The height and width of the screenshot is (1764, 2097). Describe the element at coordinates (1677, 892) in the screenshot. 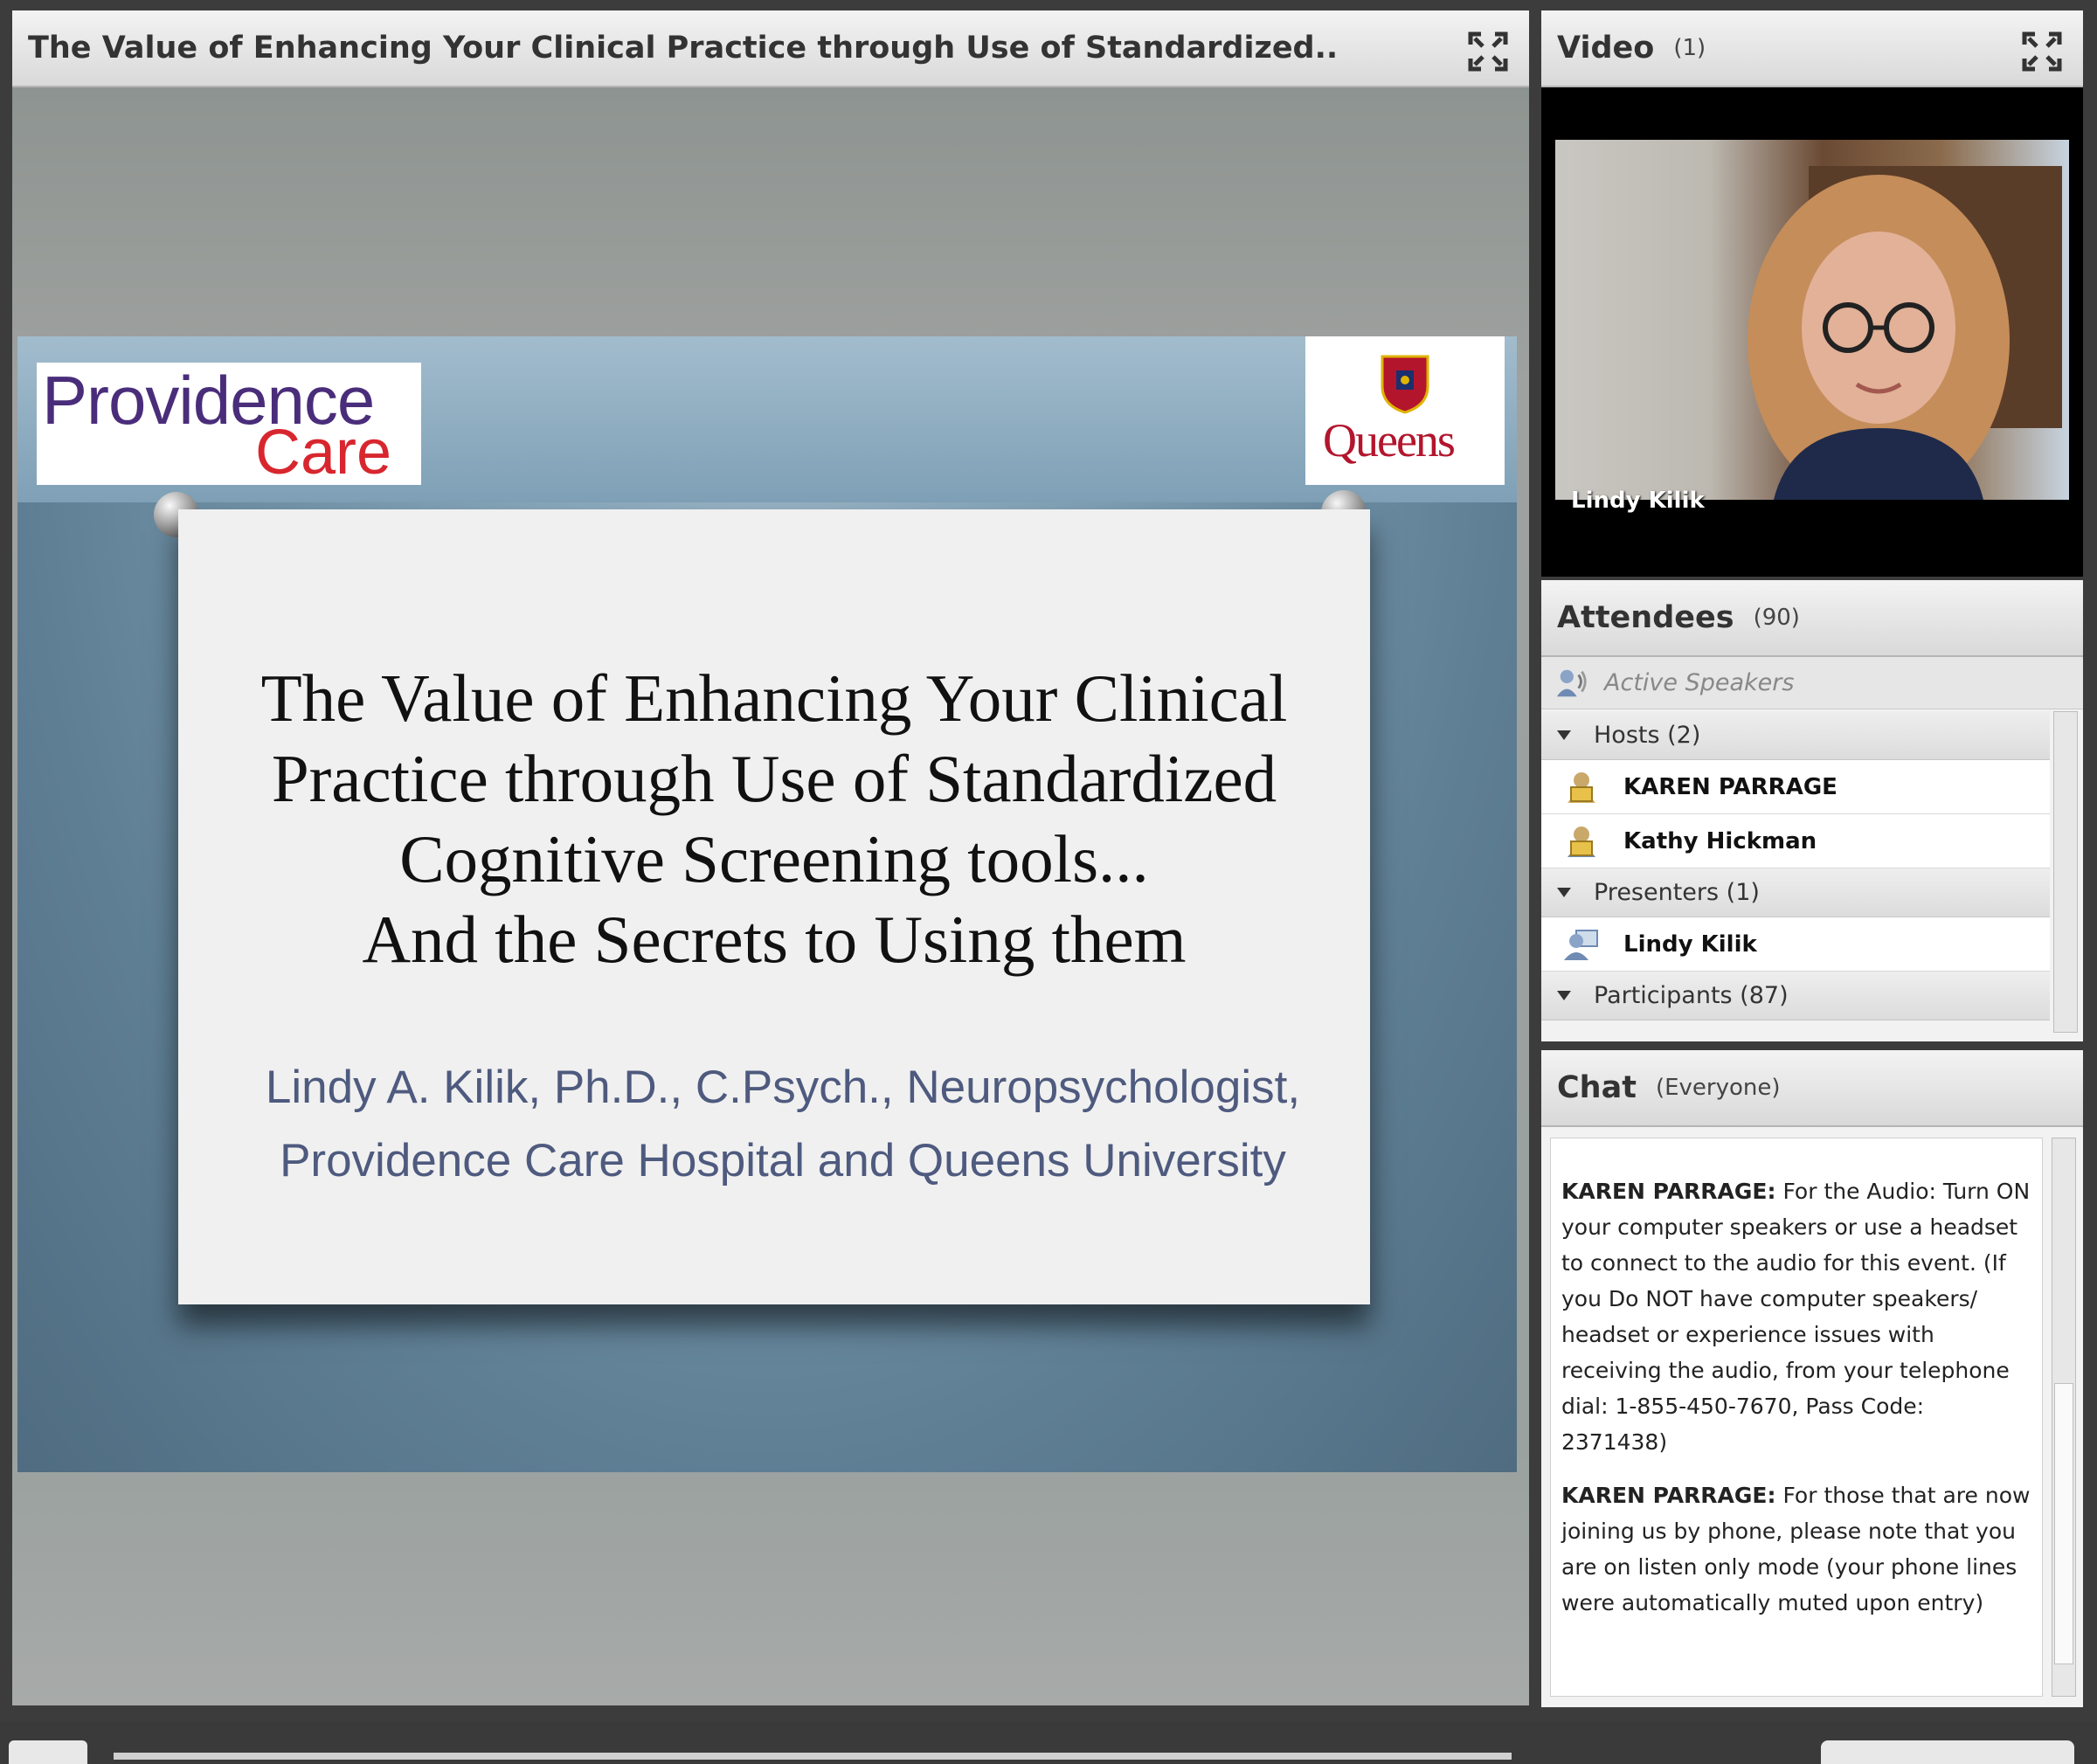

I see `group-label: Presenters (1)` at that location.